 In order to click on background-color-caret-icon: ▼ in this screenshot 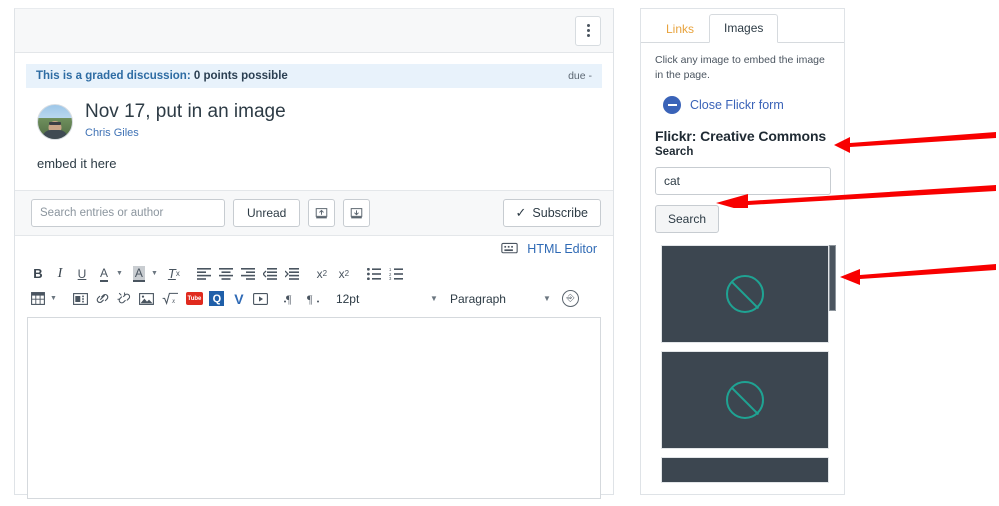, I will do `click(156, 273)`.